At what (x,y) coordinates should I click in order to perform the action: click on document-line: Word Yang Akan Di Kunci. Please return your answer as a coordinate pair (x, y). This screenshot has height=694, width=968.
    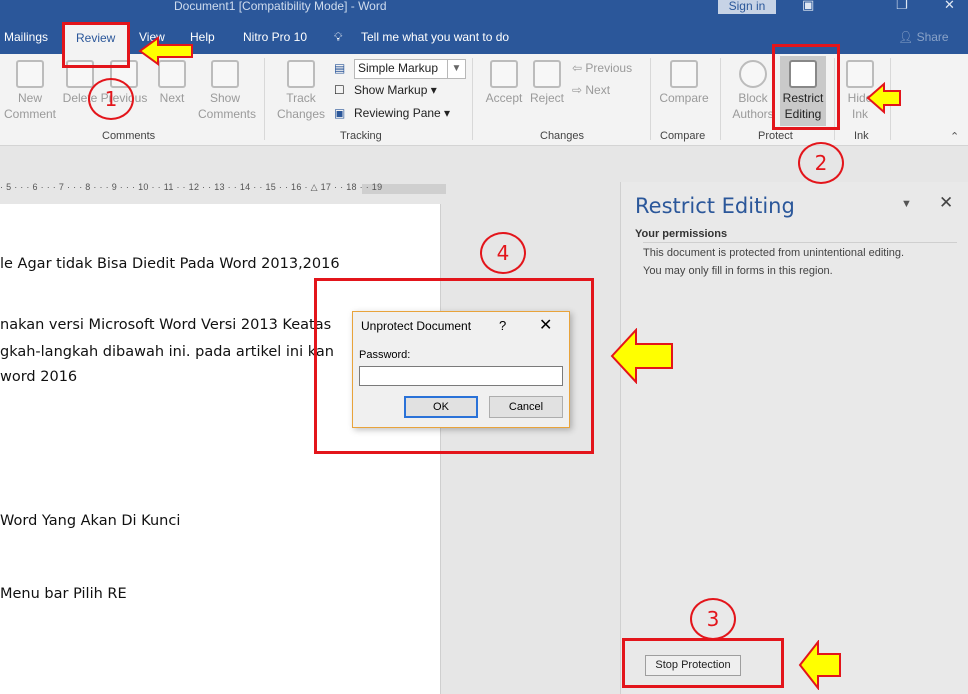
    Looking at the image, I should click on (90, 521).